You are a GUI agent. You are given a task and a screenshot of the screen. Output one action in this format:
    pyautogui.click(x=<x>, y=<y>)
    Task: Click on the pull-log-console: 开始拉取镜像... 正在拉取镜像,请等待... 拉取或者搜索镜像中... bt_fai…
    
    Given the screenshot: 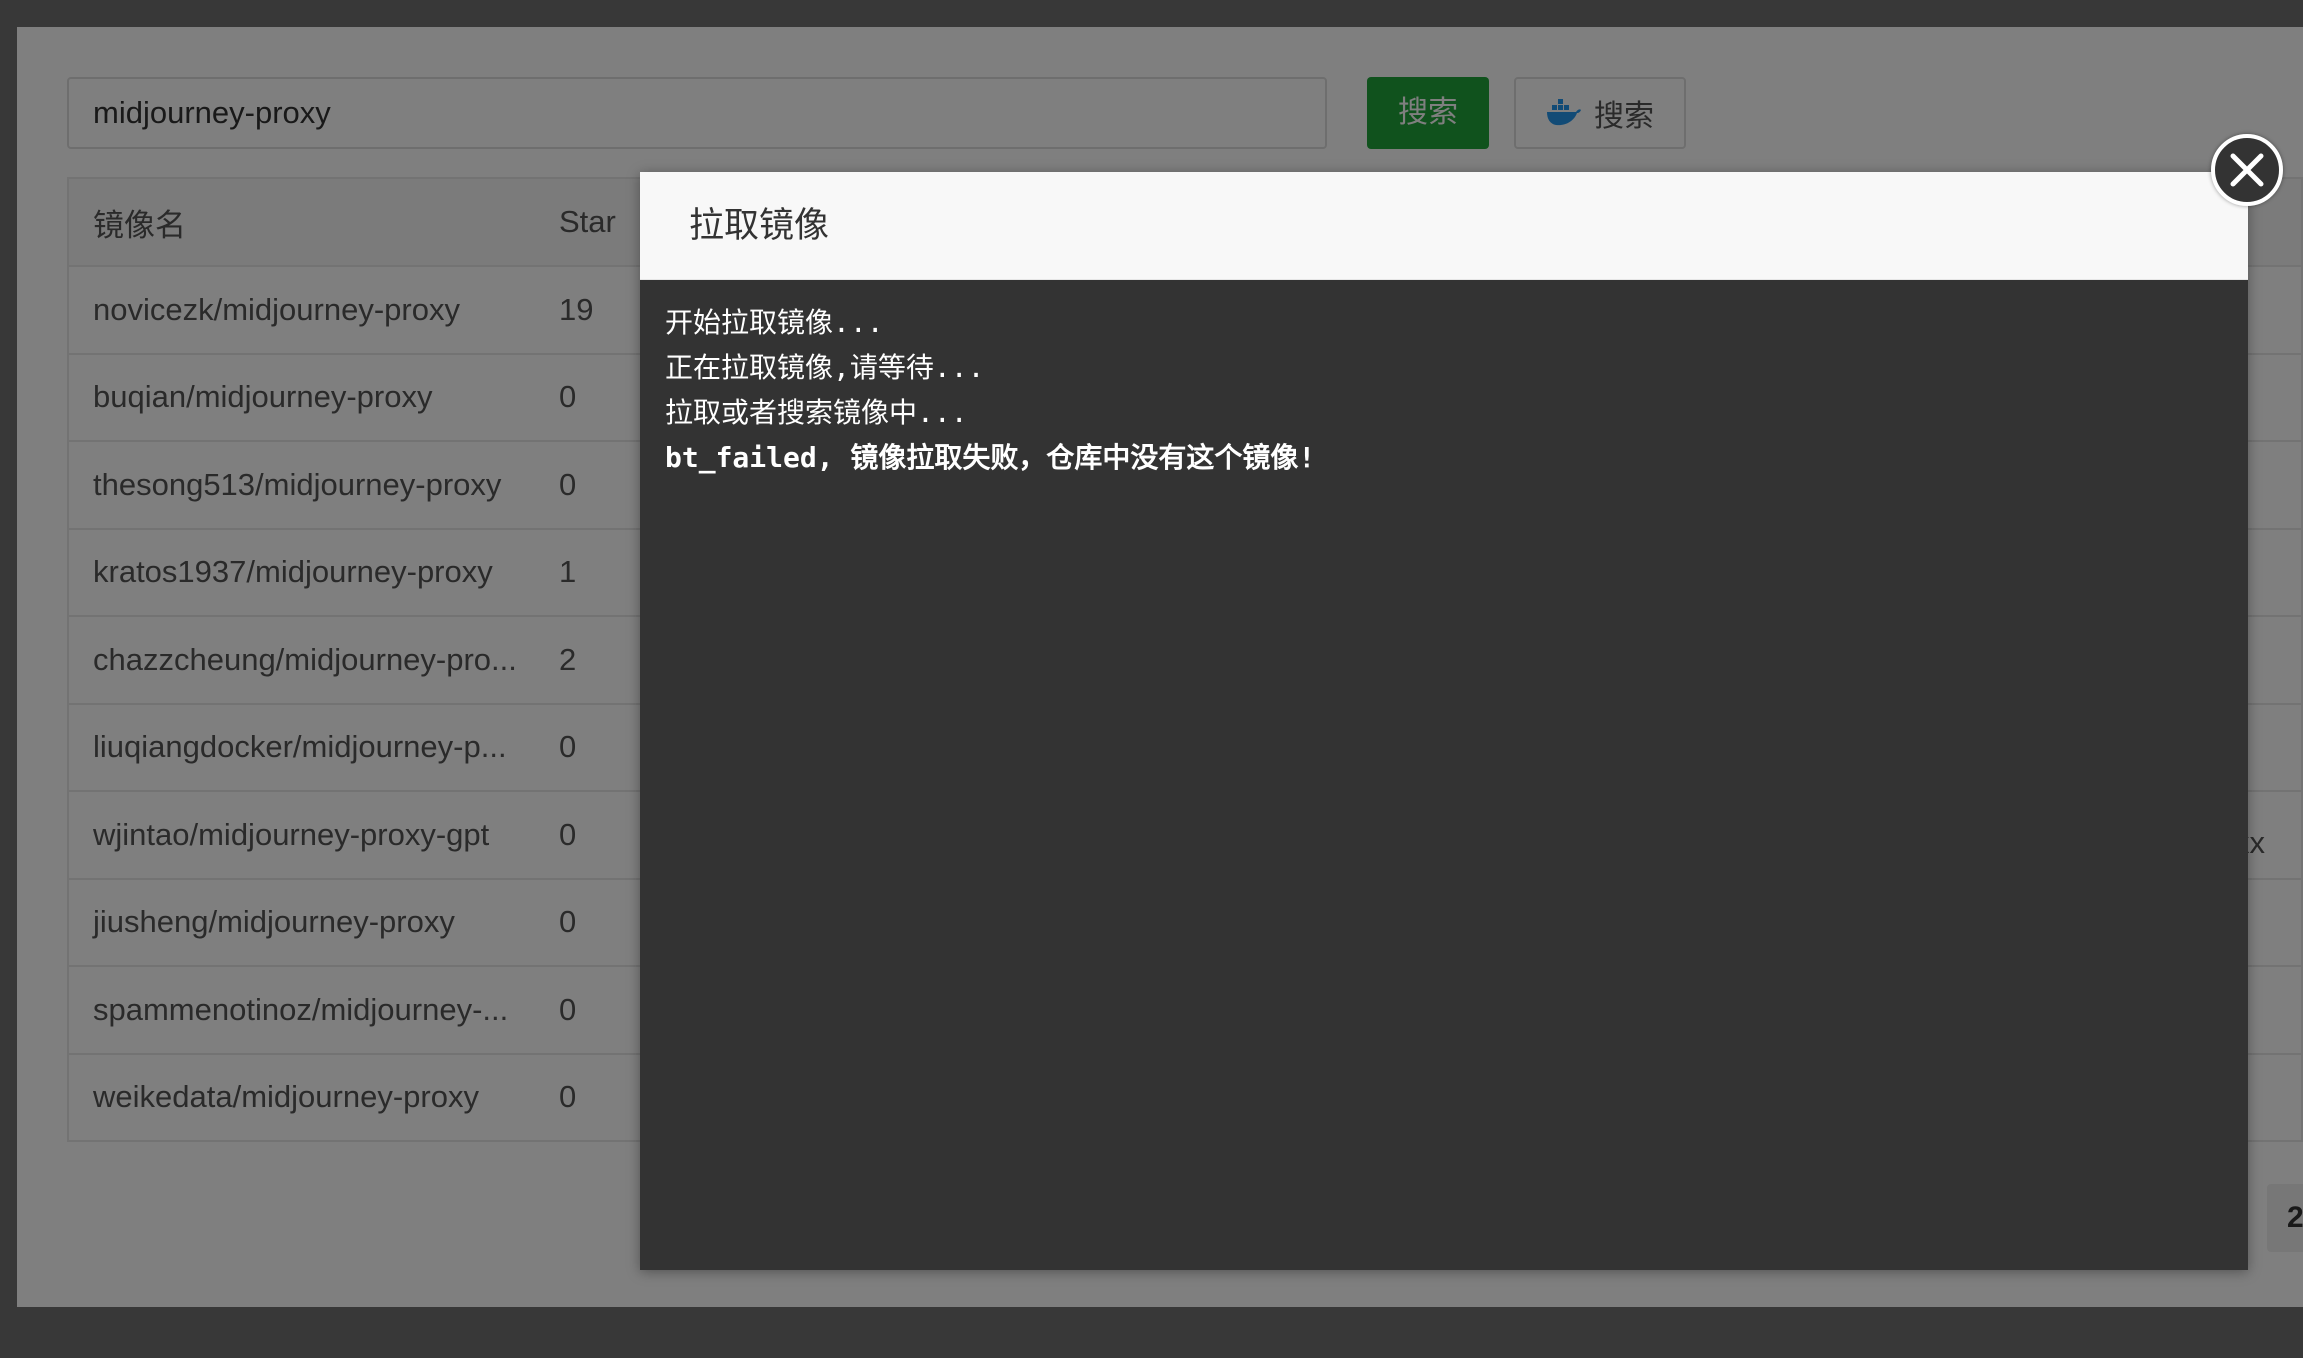 What is the action you would take?
    pyautogui.click(x=1444, y=390)
    